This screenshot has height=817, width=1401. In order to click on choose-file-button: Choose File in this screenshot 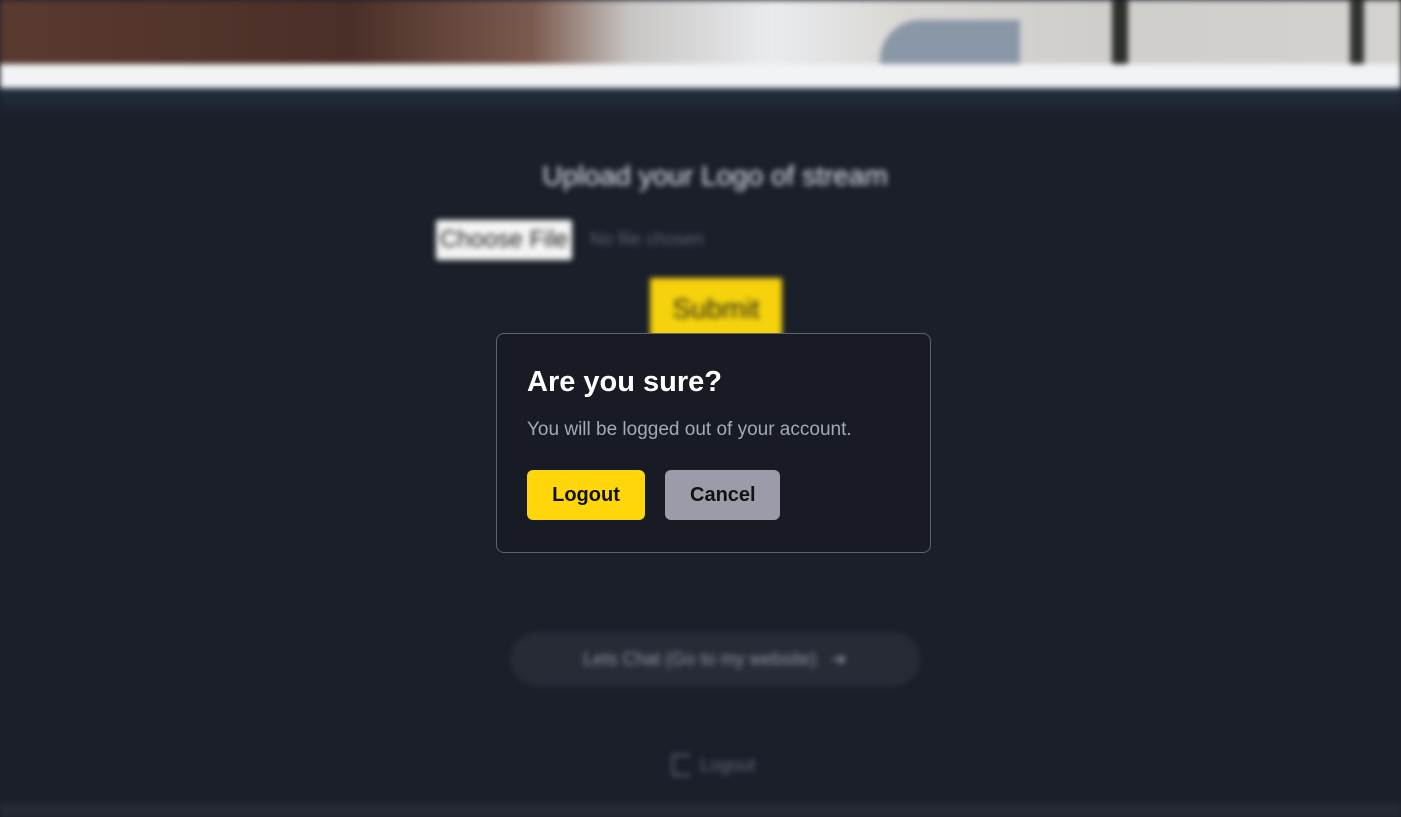, I will do `click(504, 240)`.